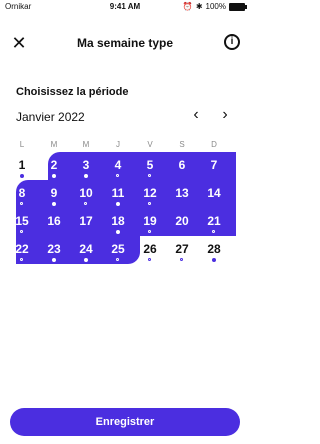 This screenshot has height=444, width=320. I want to click on alarm-icon: ⏰, so click(187, 6).